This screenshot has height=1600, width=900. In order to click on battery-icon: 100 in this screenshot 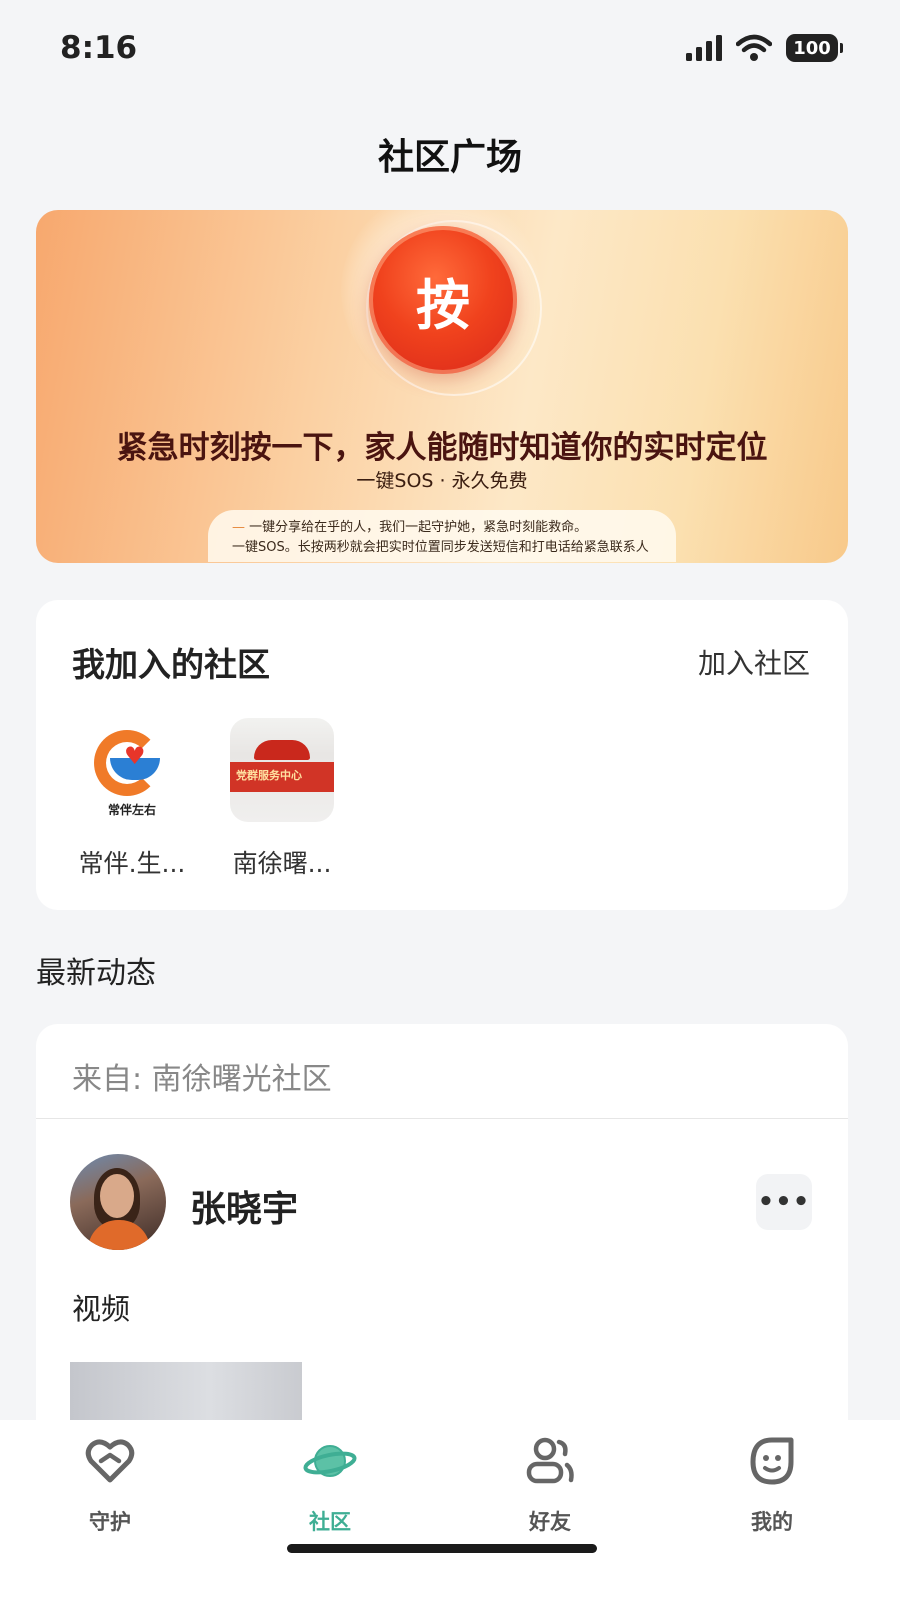, I will do `click(814, 48)`.